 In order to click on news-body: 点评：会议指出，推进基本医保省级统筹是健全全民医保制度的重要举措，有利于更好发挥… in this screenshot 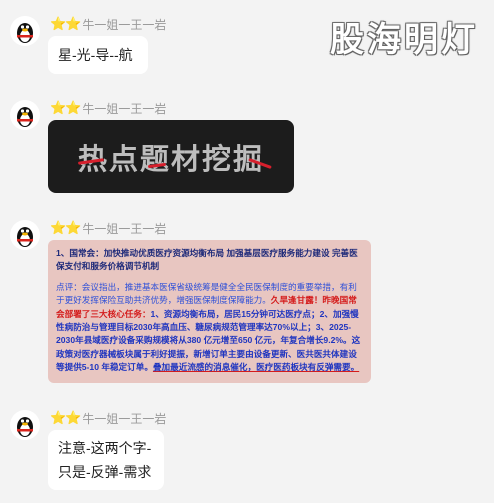, I will do `click(209, 328)`.